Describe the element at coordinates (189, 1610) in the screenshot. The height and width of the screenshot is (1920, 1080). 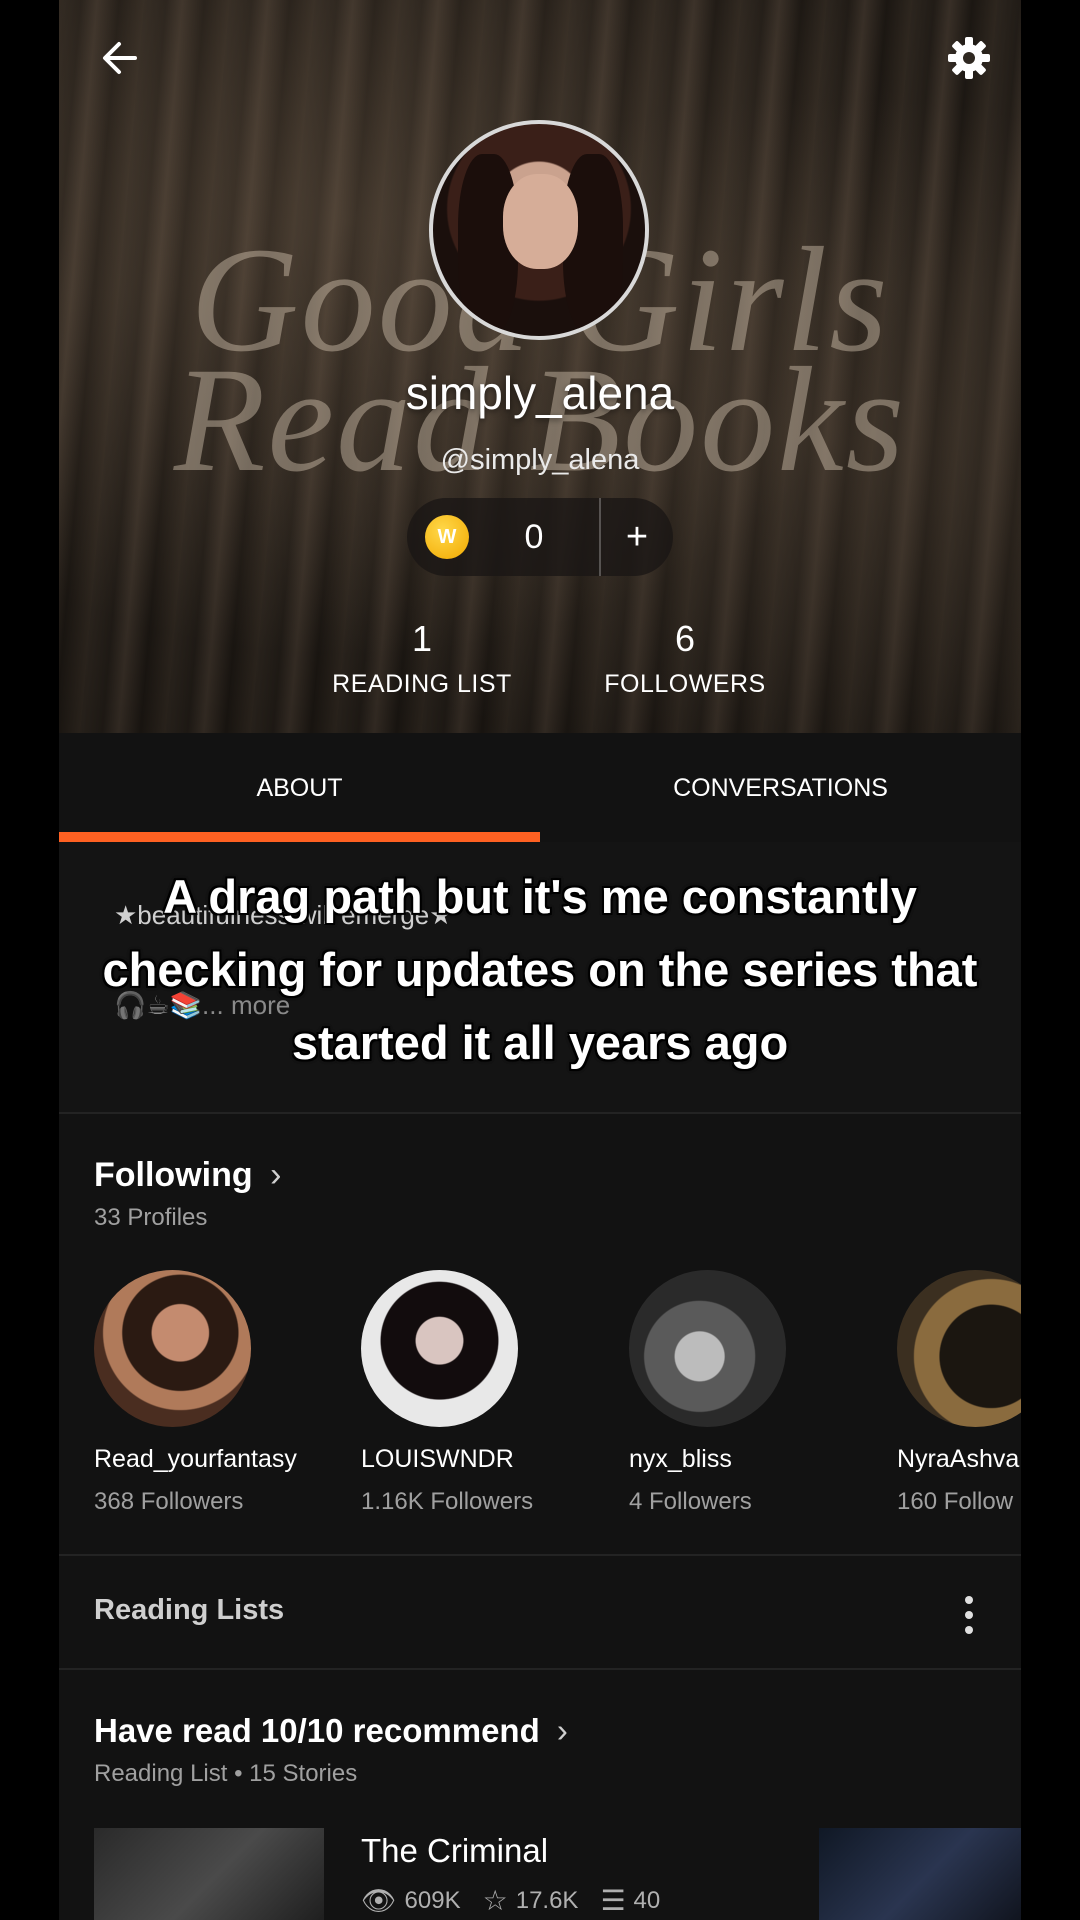
I see `reading-lists-heading: Reading Lists` at that location.